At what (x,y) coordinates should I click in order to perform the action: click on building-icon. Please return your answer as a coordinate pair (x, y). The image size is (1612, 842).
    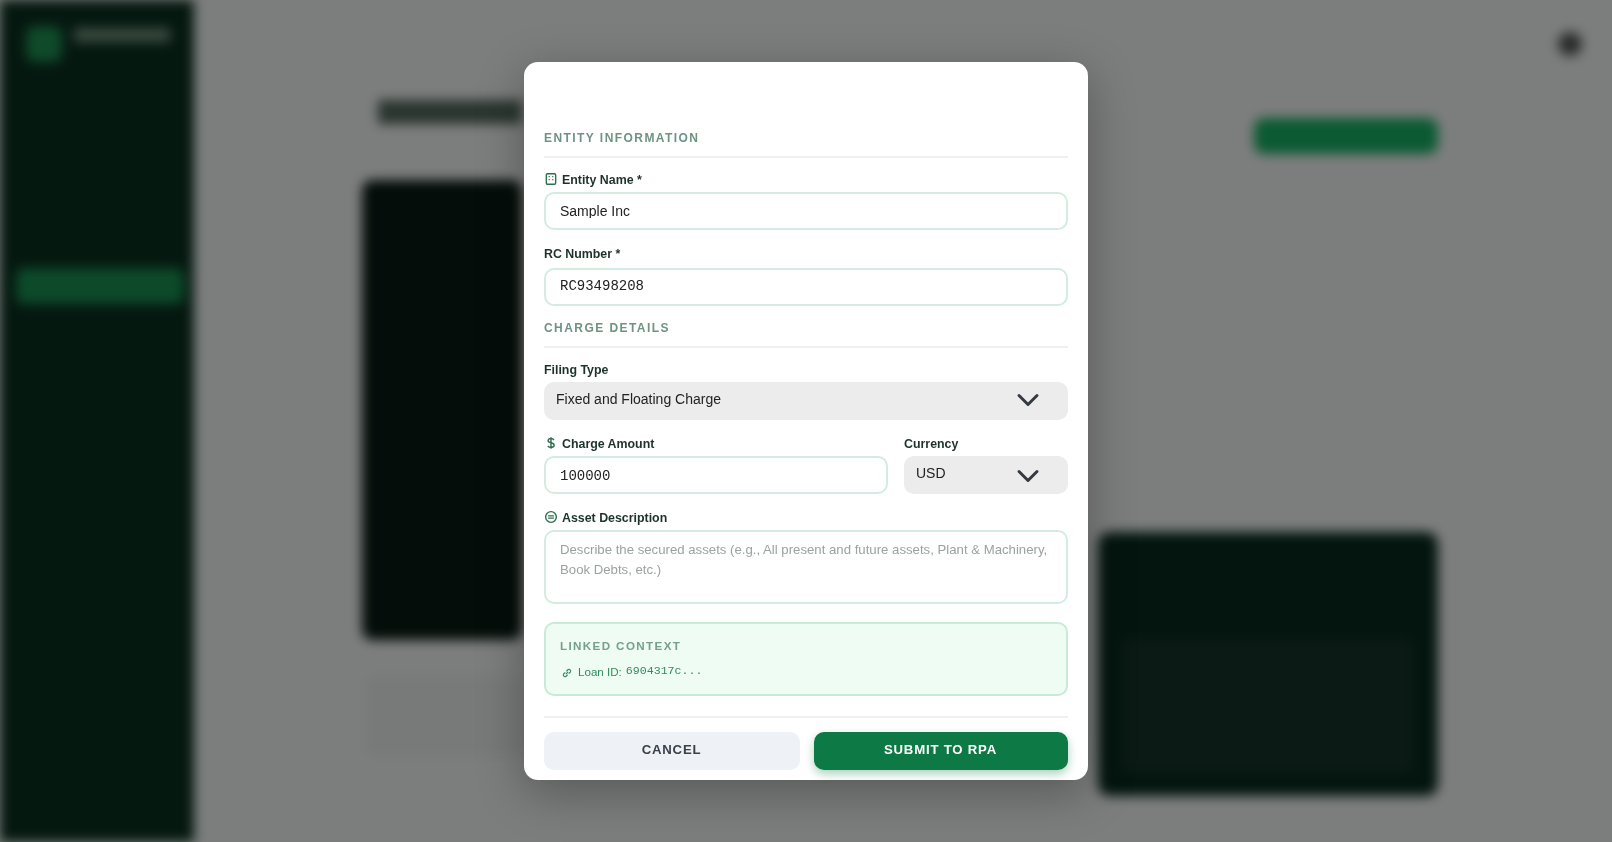
    Looking at the image, I should click on (551, 179).